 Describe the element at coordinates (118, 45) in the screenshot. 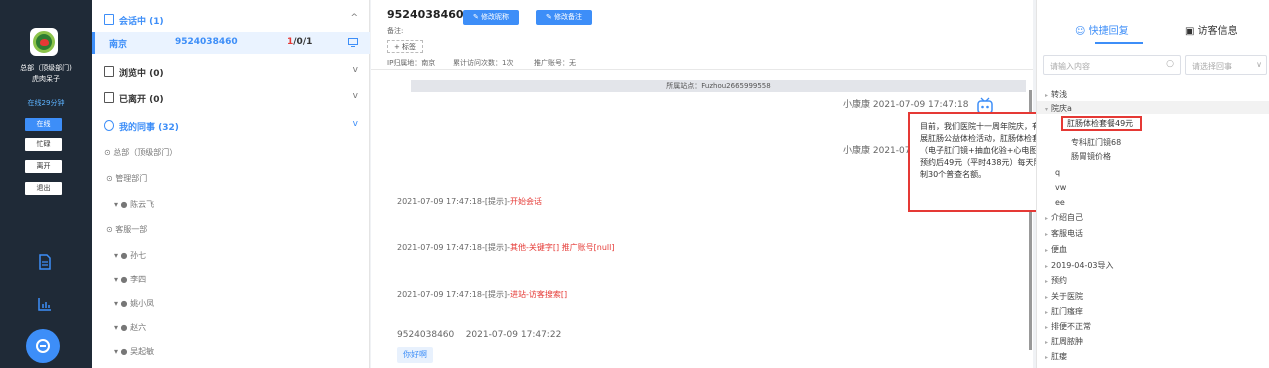

I see `session-city: 南京` at that location.